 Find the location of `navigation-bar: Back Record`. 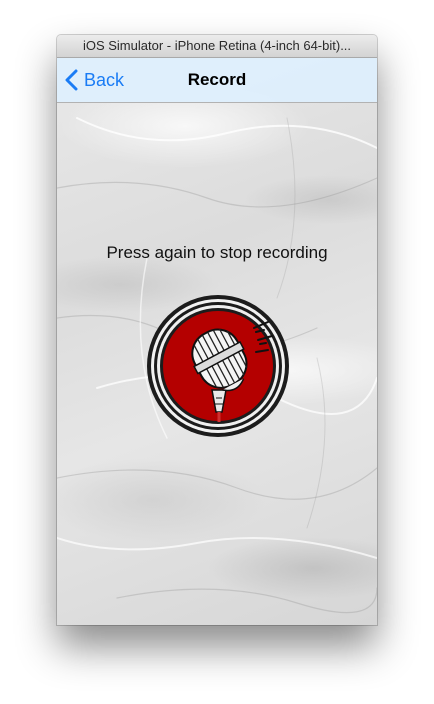

navigation-bar: Back Record is located at coordinates (217, 80).